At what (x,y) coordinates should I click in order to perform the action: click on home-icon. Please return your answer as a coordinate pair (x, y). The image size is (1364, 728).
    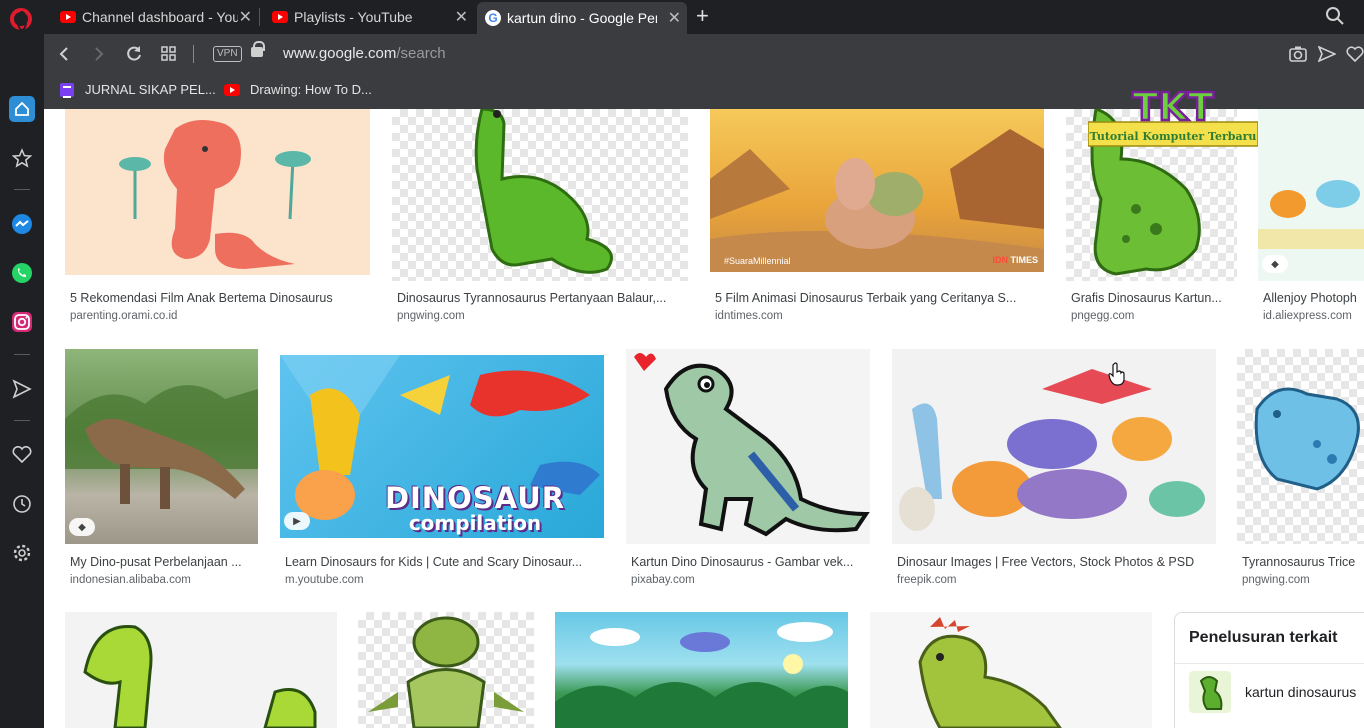
    Looking at the image, I should click on (22, 109).